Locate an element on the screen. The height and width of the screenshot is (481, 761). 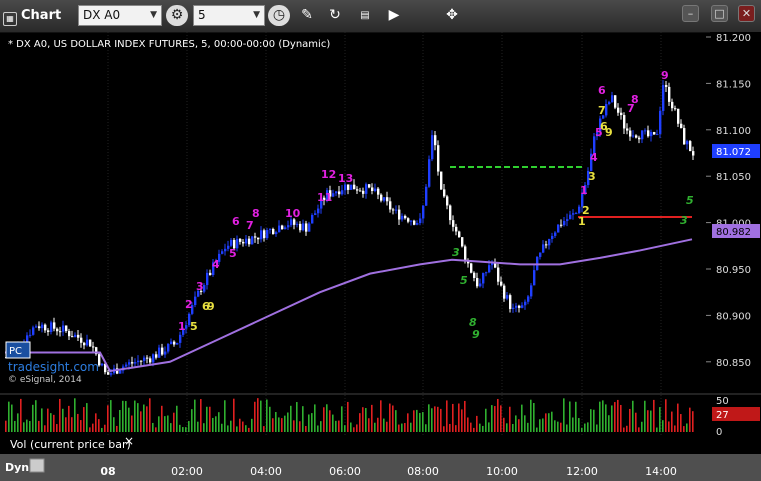
current-price-value: 81.072 is located at coordinates (733, 152).